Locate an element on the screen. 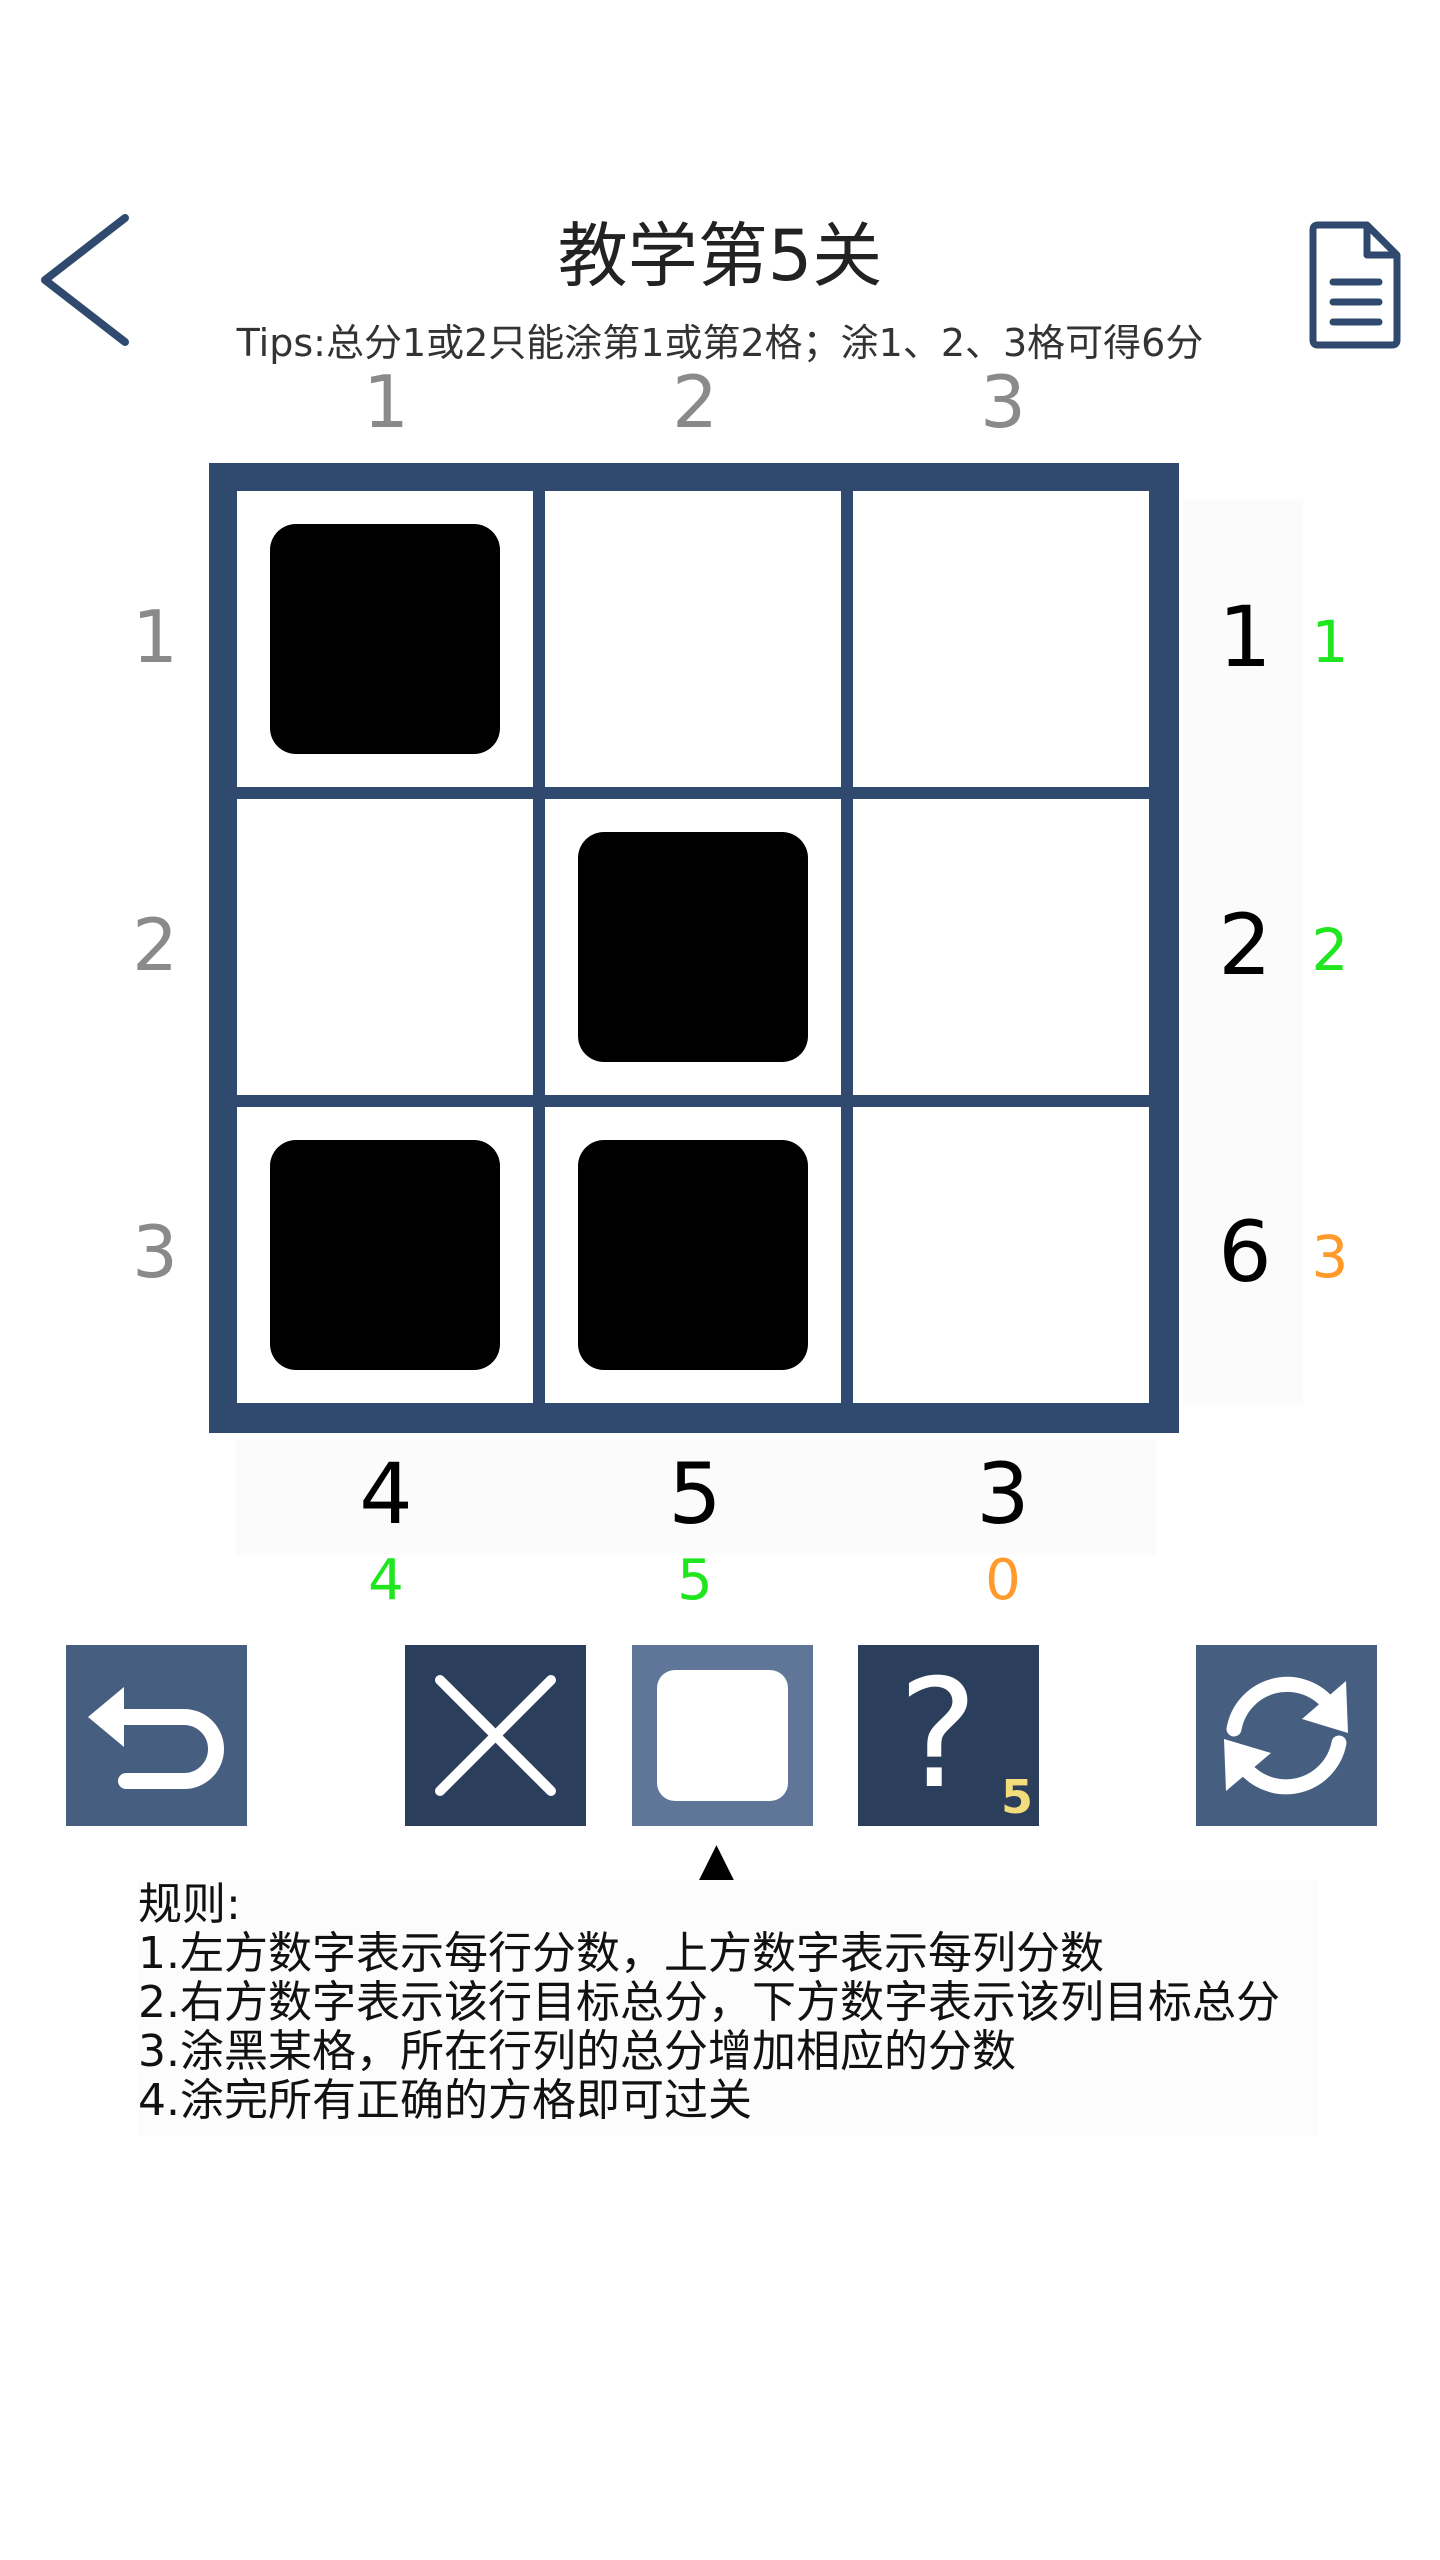 The image size is (1440, 2560). grid-cell-r1-c1 is located at coordinates (385, 639).